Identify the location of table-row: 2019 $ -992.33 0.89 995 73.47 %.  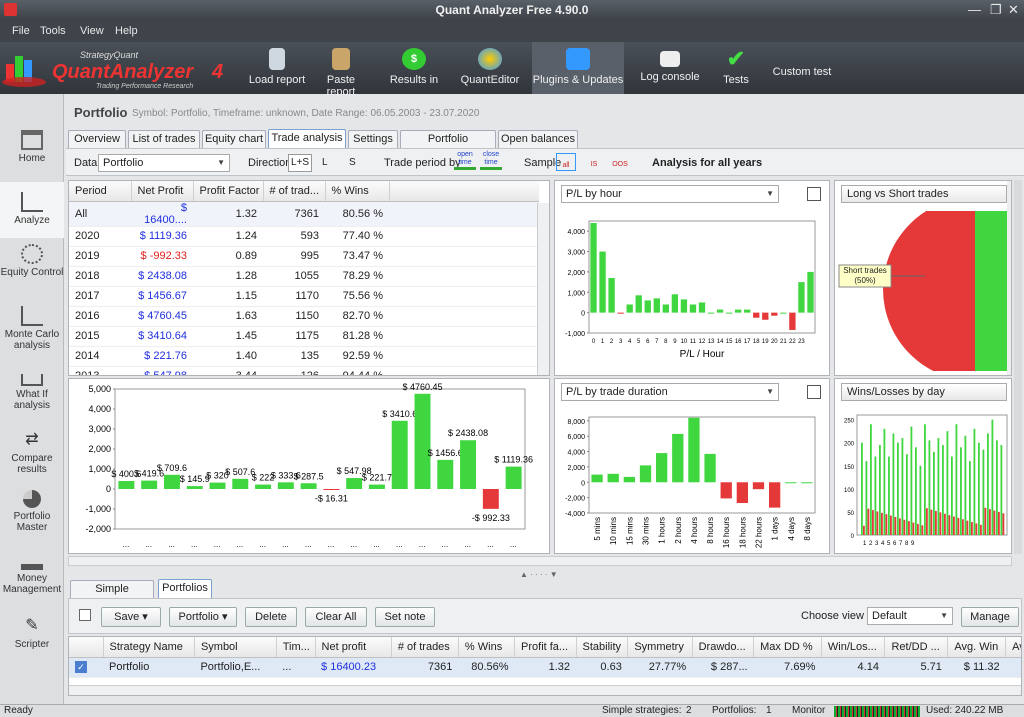
(304, 256).